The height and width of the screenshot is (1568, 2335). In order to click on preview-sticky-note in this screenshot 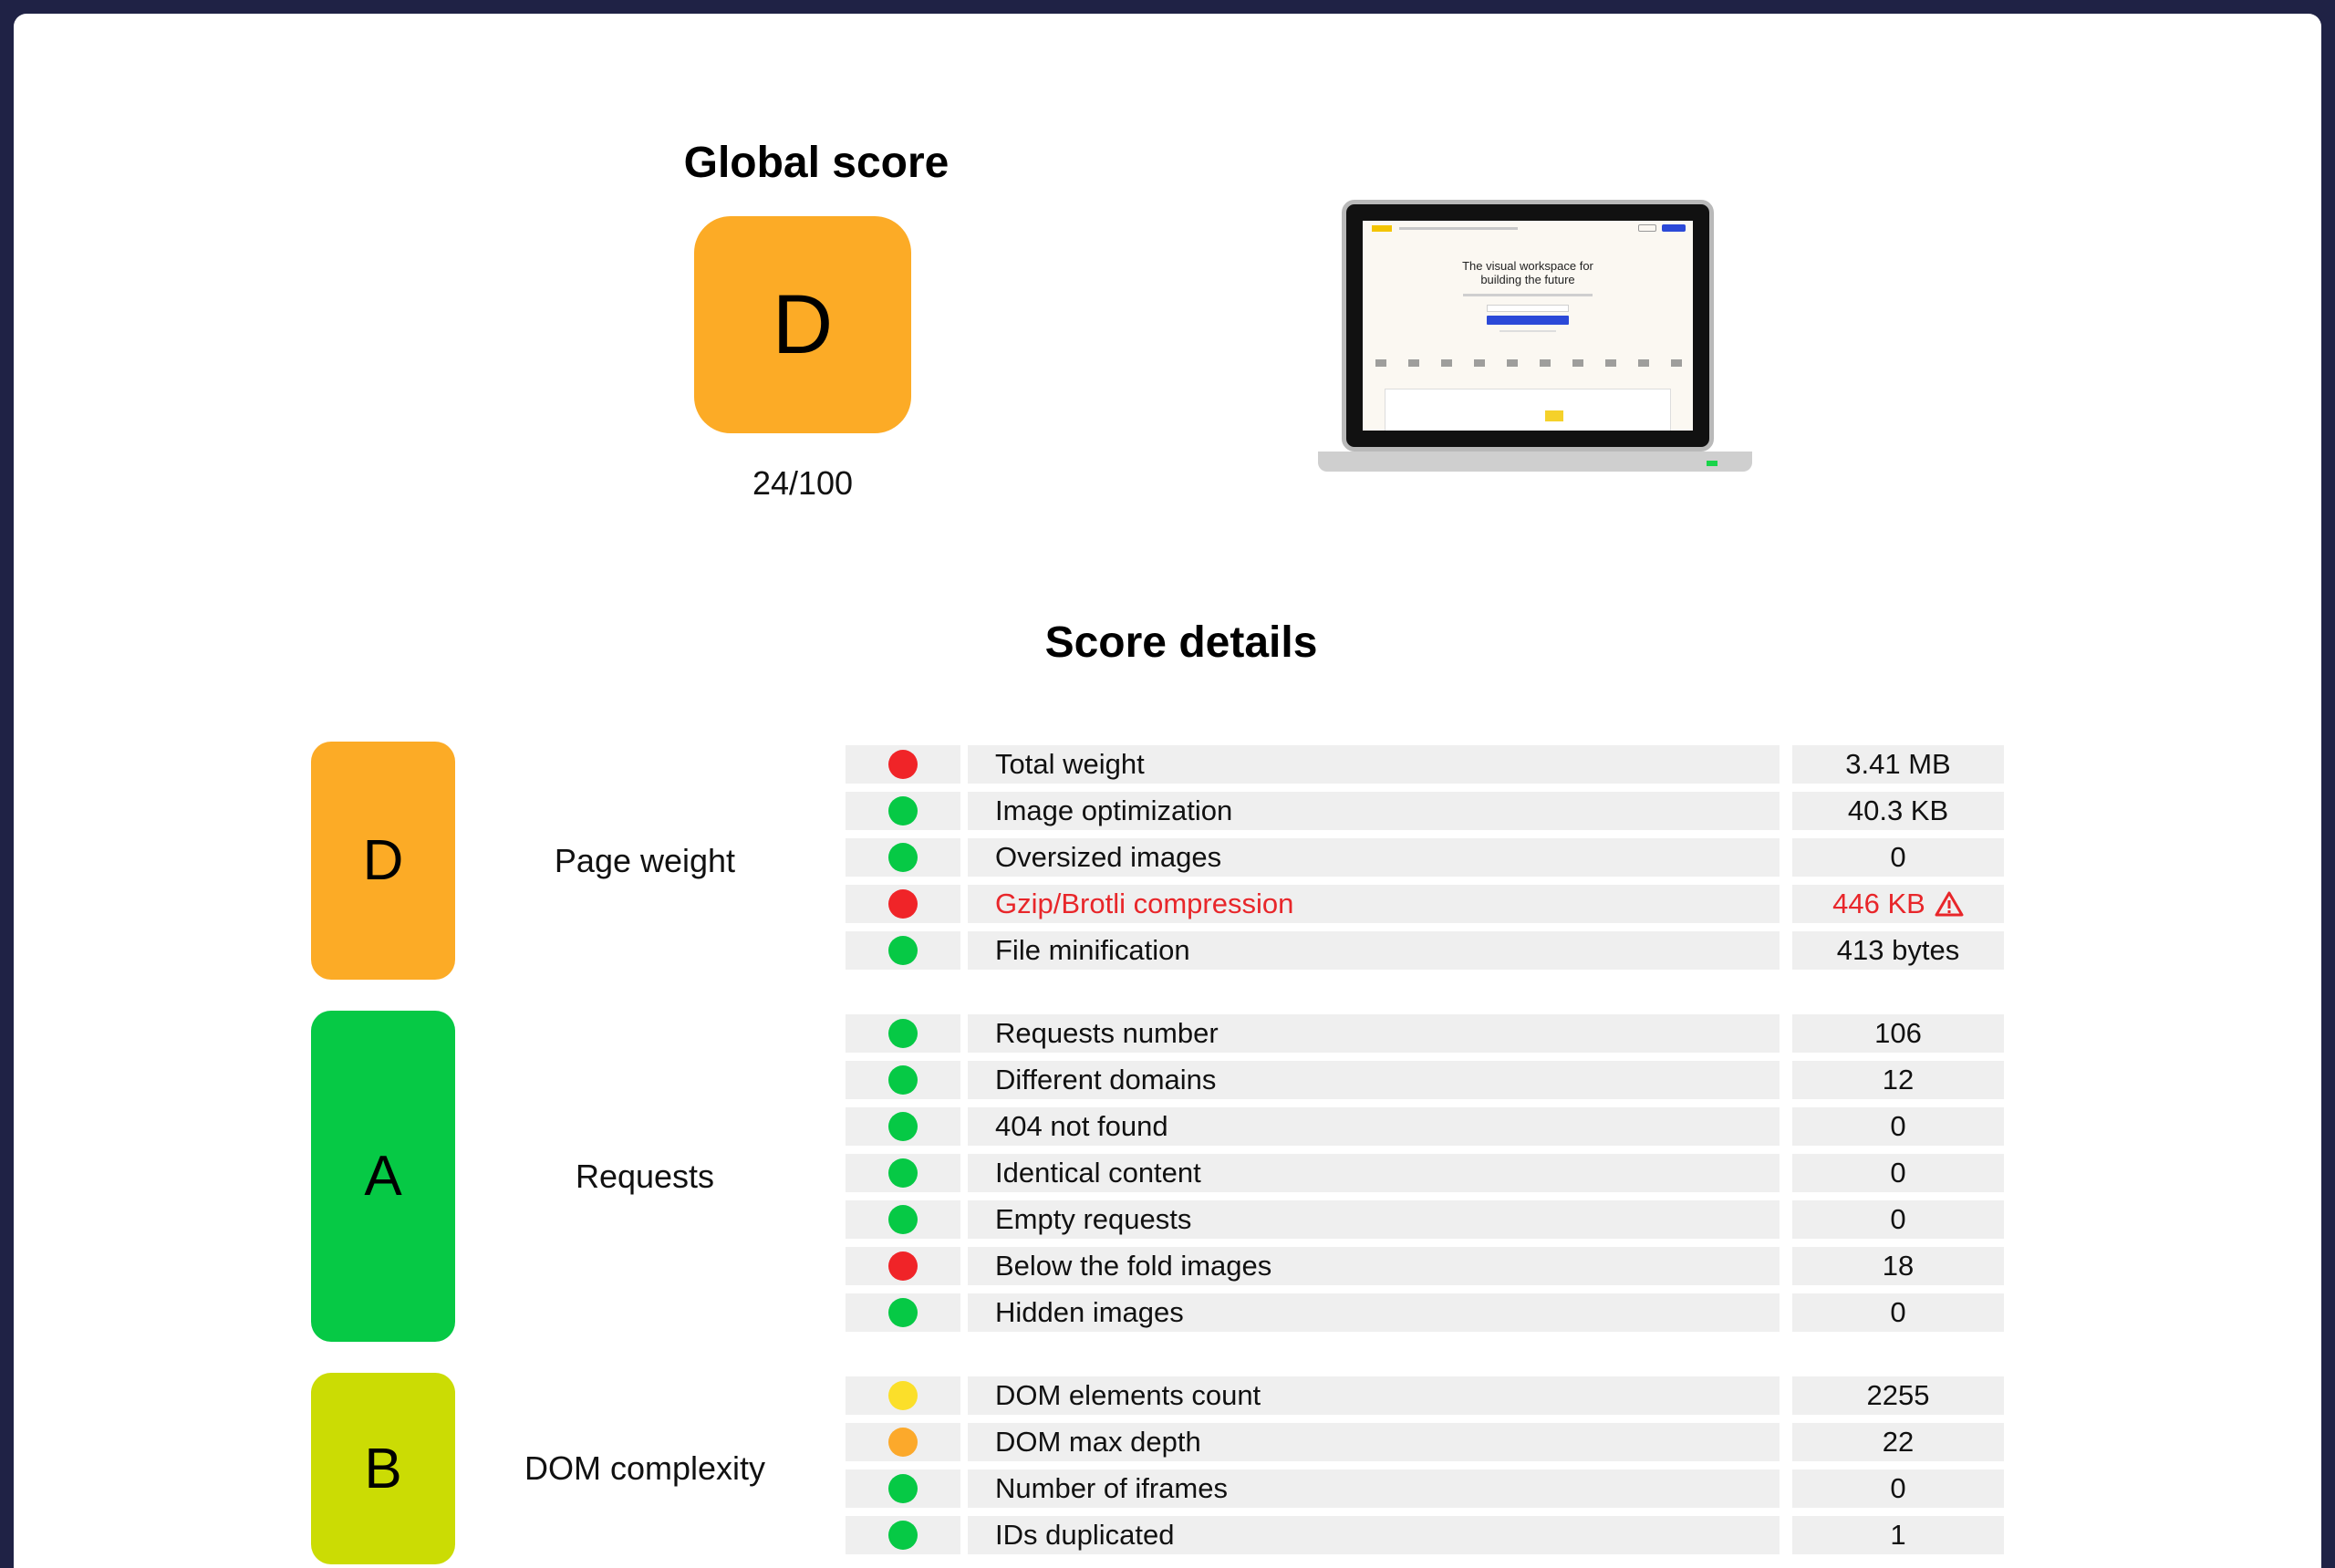, I will do `click(1554, 415)`.